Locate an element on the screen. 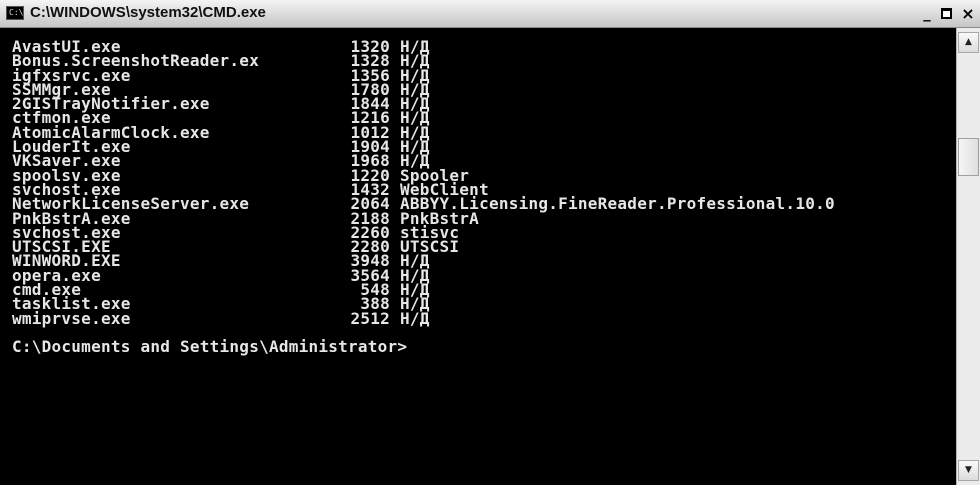 This screenshot has width=980, height=485. command-prompt: C:\Documents and Settings\Administrator> is located at coordinates (209, 346).